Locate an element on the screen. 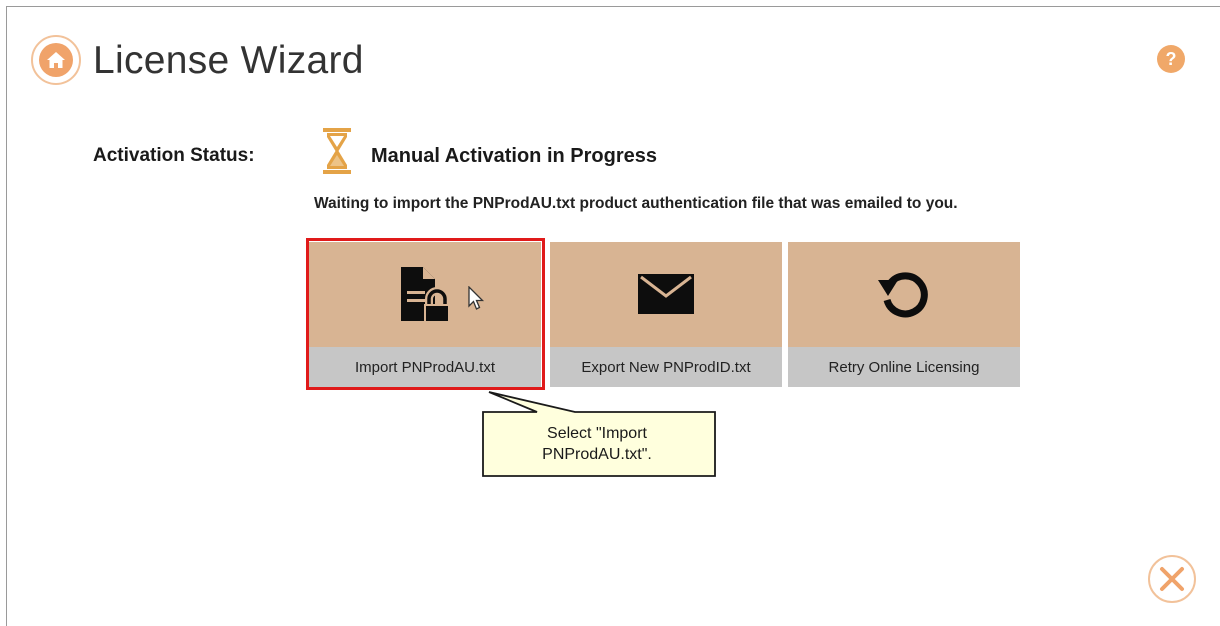 This screenshot has width=1220, height=626. retry-icon is located at coordinates (904, 294).